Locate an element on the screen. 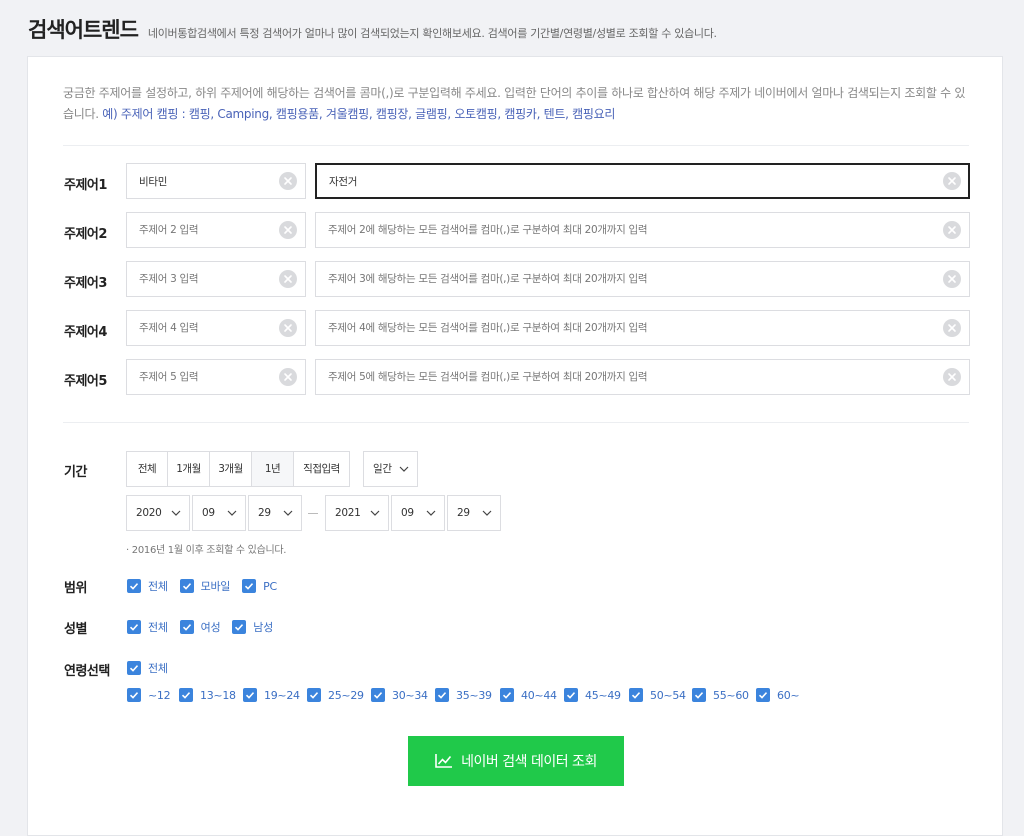 This screenshot has width=1024, height=836. scope-pc-checkbox: PC is located at coordinates (259, 586).